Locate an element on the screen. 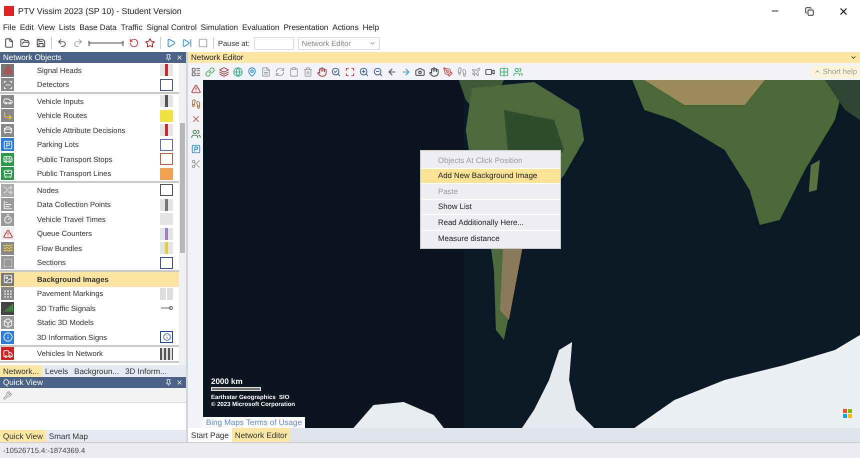  grip-icon is located at coordinates (7, 293).